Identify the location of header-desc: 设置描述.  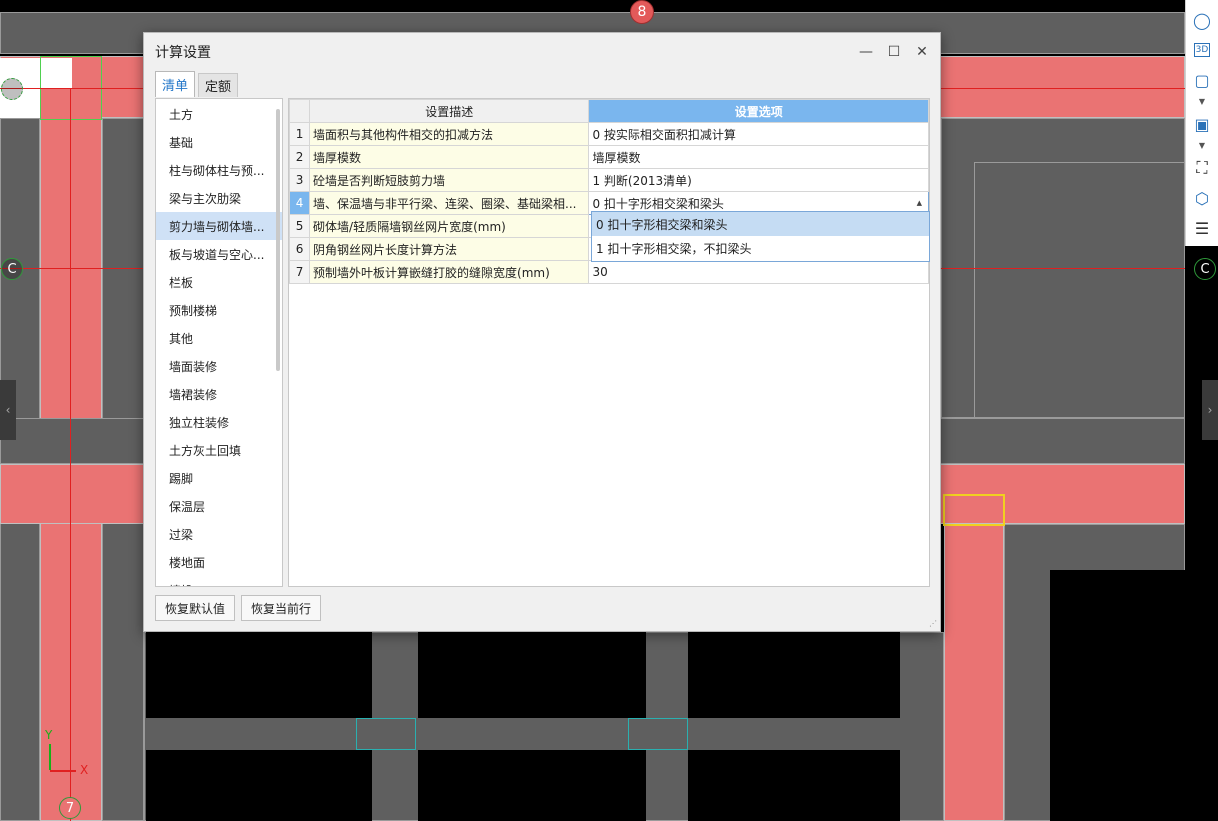
(449, 111).